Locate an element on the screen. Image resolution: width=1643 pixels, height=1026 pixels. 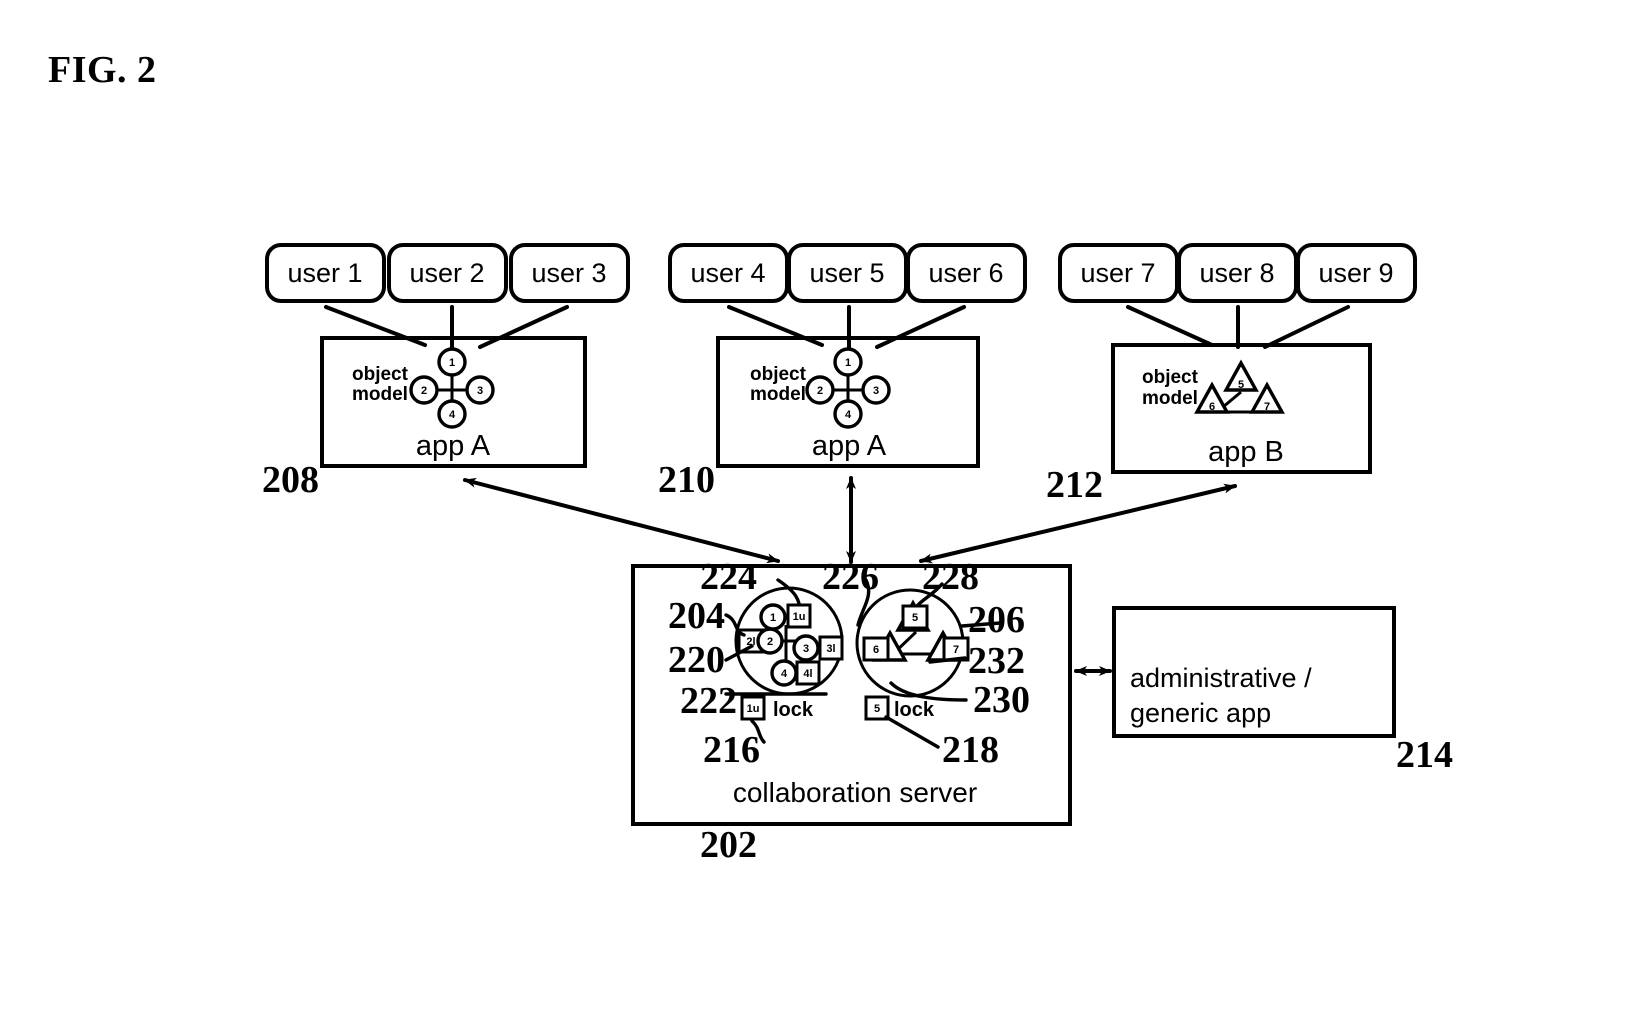
connector-user6-appA is located at coordinates (920, 327).